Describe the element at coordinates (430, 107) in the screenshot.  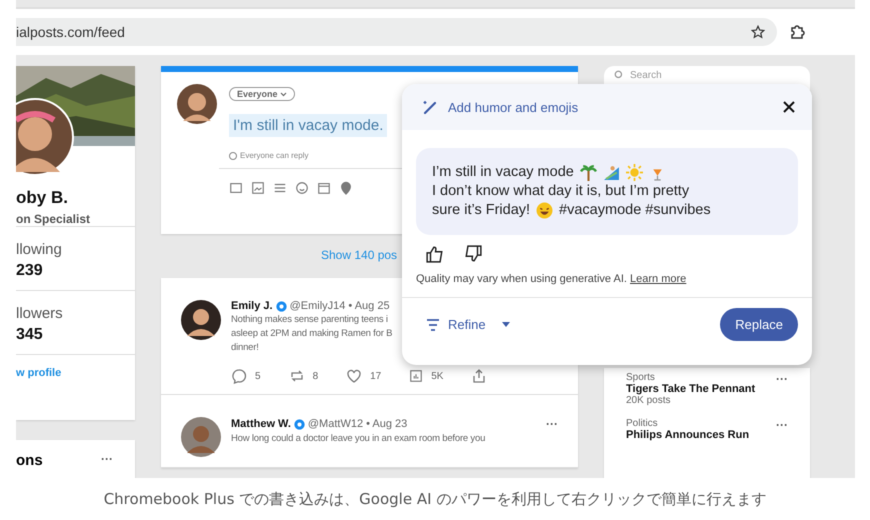
I see `magic-wand-icon` at that location.